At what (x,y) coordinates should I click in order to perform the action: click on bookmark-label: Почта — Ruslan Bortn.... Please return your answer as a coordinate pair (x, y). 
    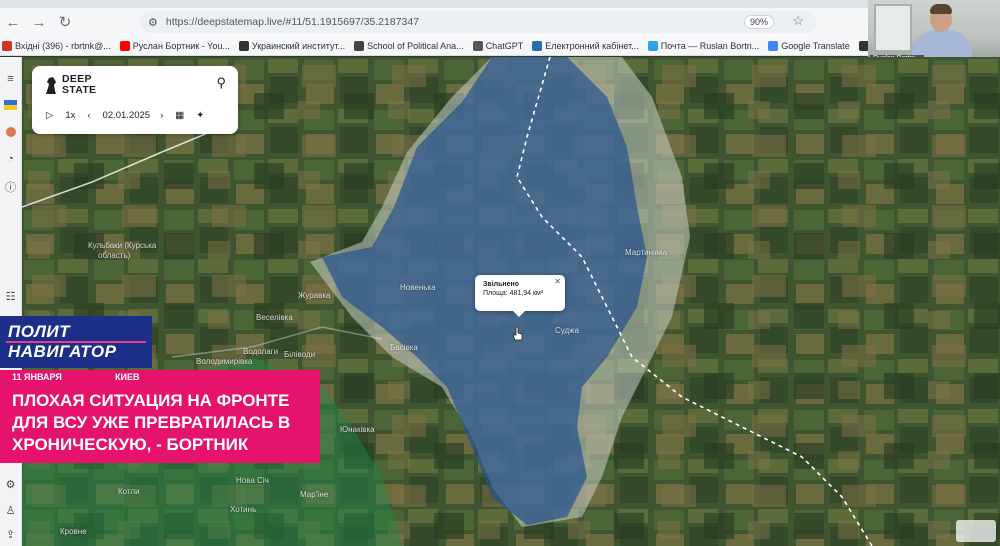
    Looking at the image, I should click on (710, 45).